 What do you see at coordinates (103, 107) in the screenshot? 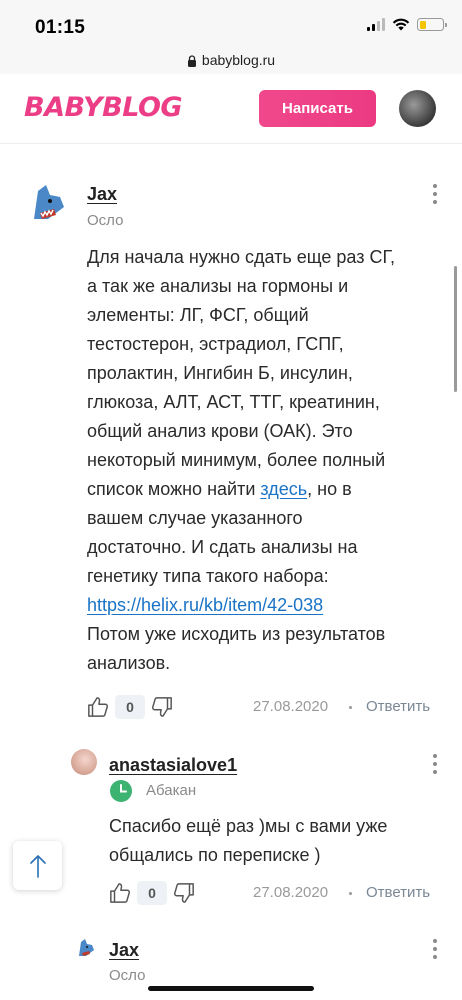
I see `babyblog-logo: BABYBLOG` at bounding box center [103, 107].